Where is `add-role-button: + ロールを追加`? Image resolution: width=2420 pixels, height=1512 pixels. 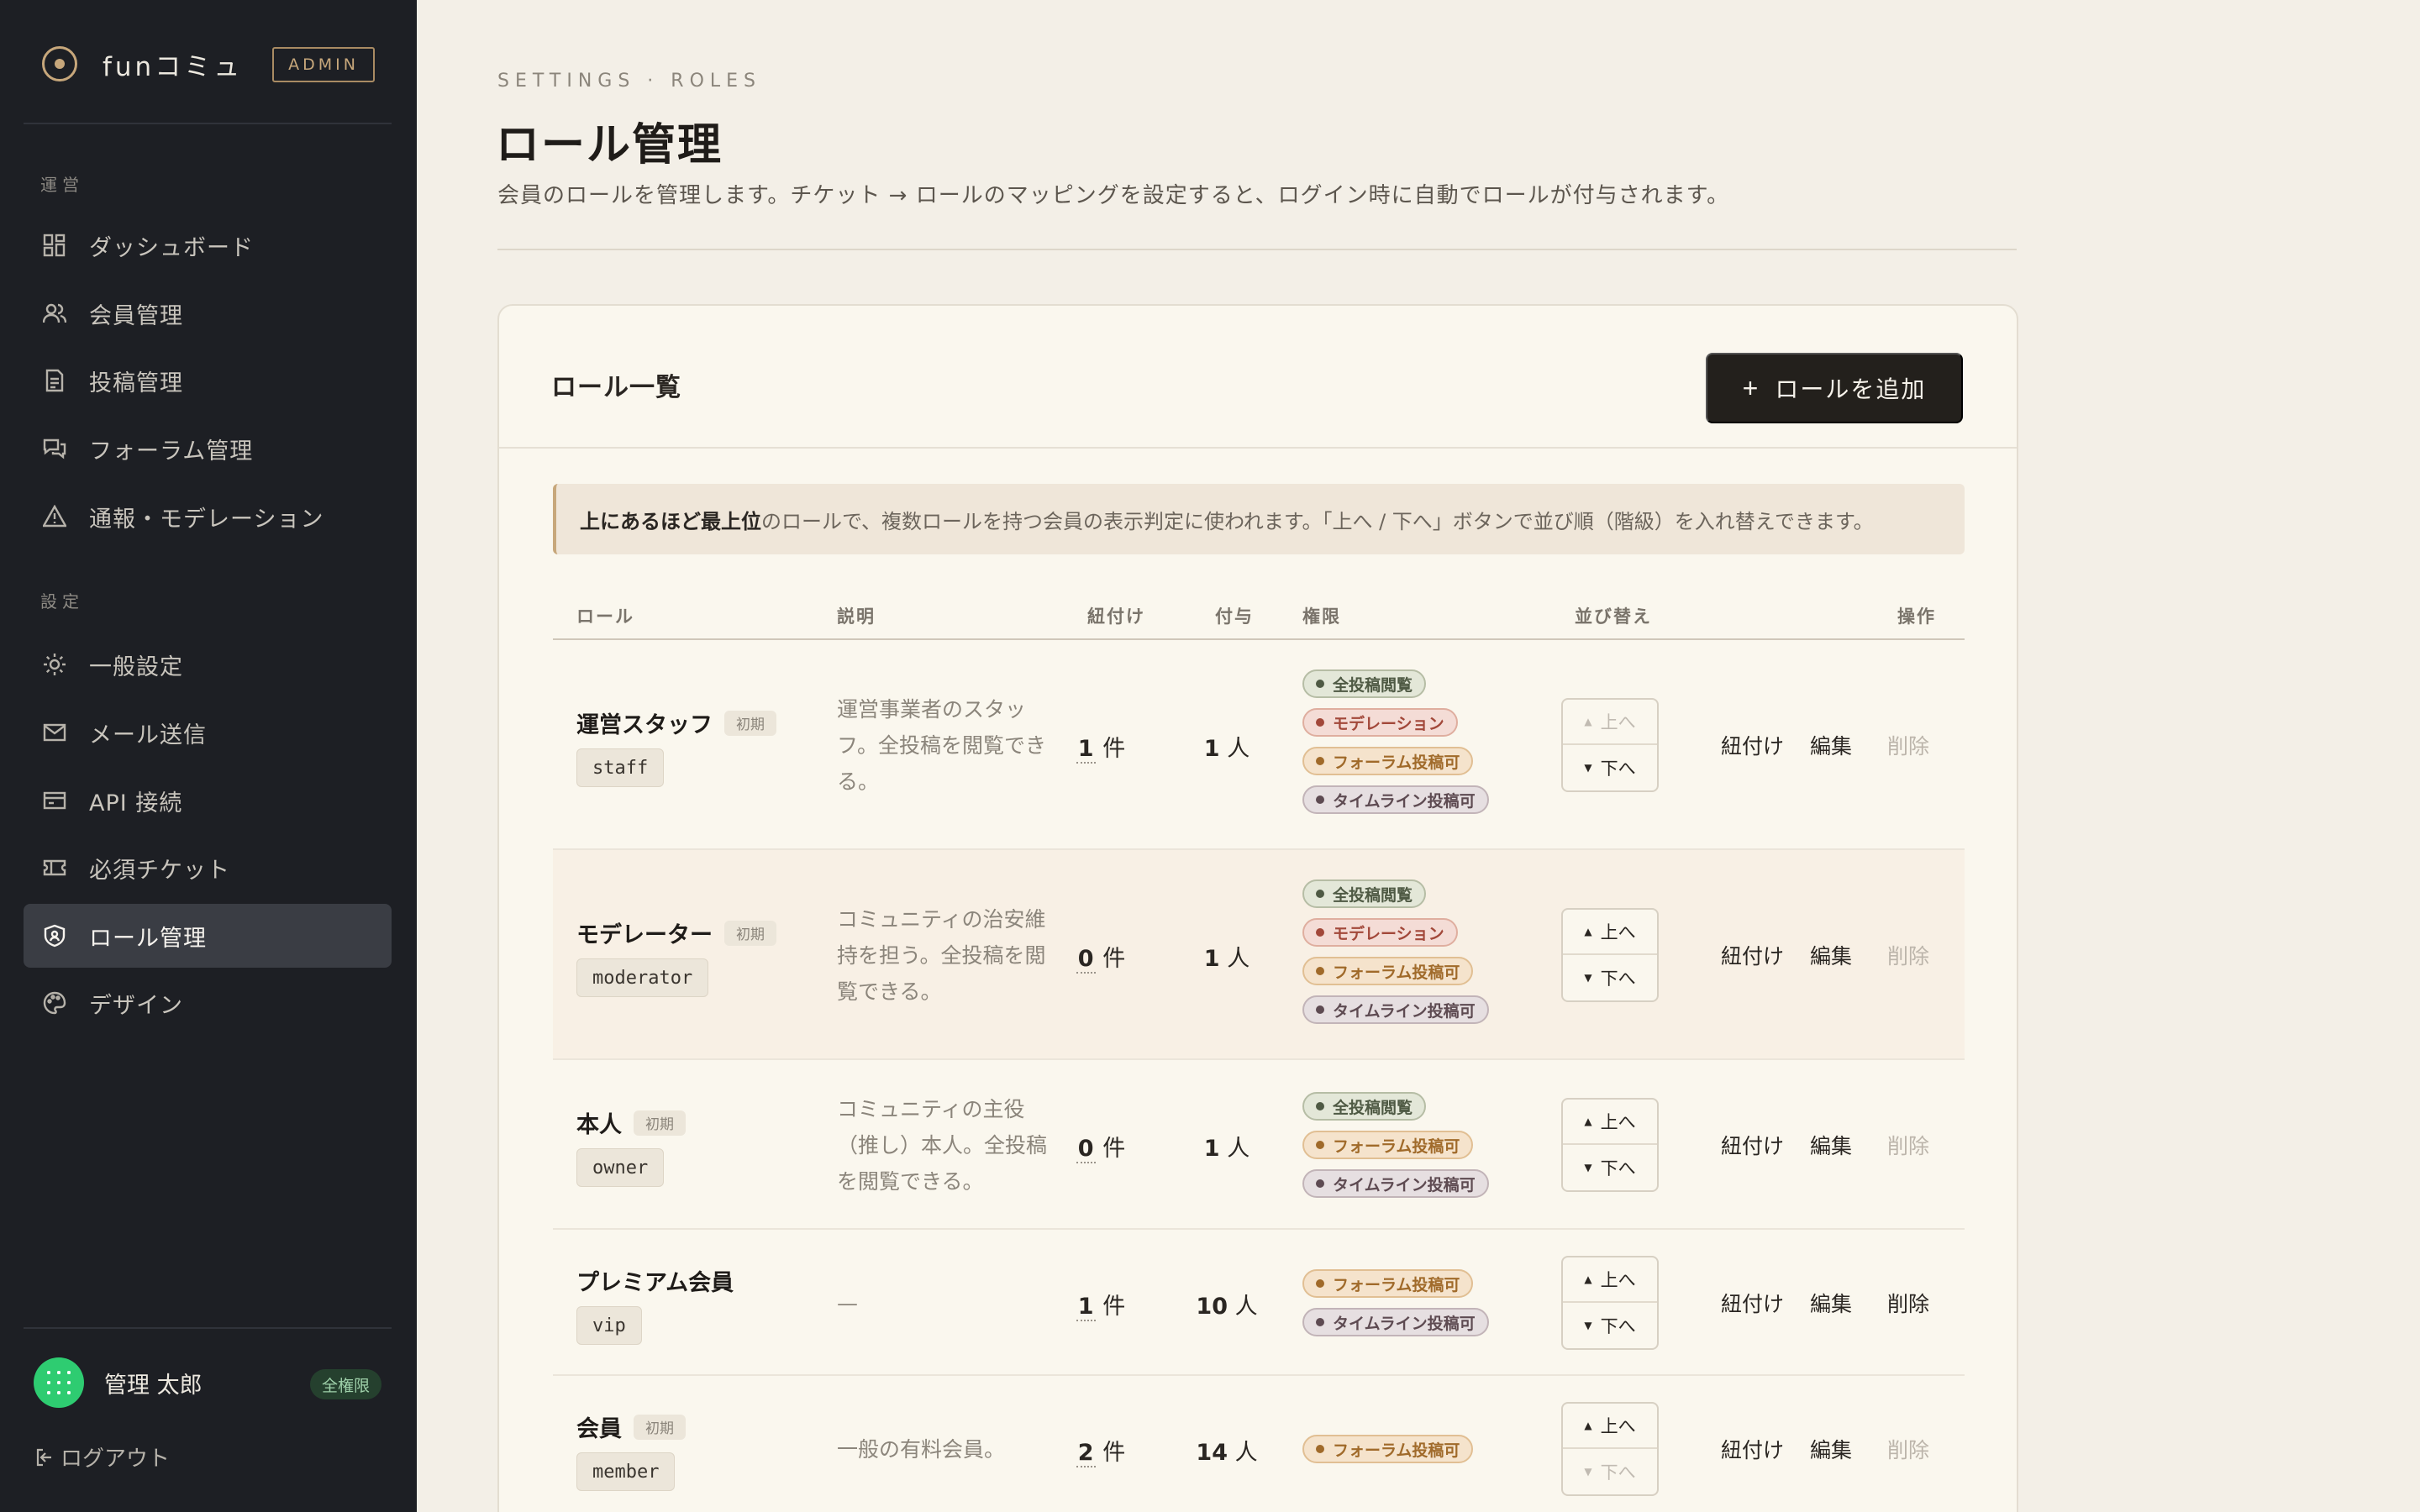 add-role-button: + ロールを追加 is located at coordinates (1834, 388).